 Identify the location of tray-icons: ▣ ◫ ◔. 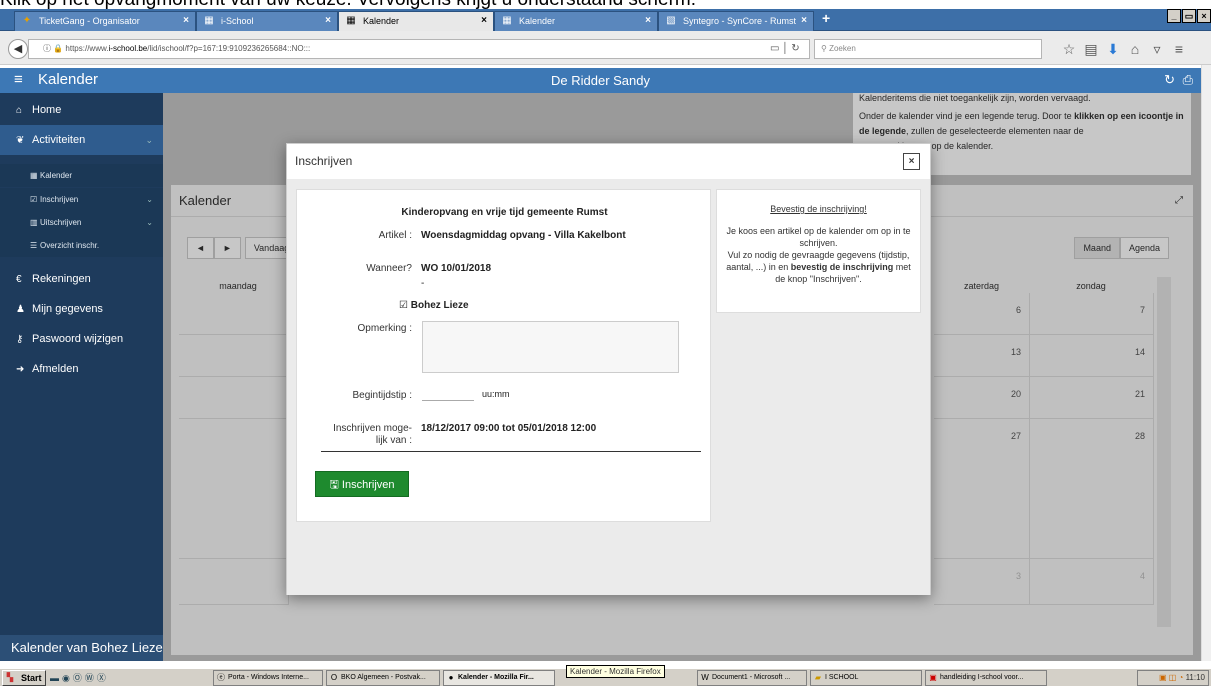
(1172, 677).